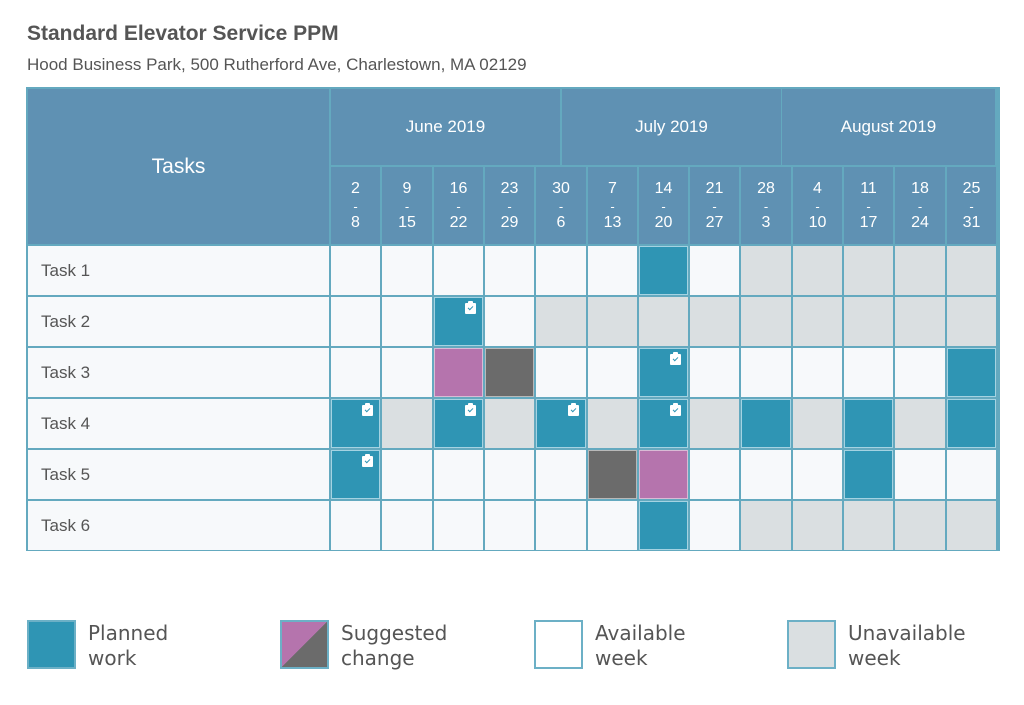  What do you see at coordinates (817, 222) in the screenshot?
I see `week-end: 10` at bounding box center [817, 222].